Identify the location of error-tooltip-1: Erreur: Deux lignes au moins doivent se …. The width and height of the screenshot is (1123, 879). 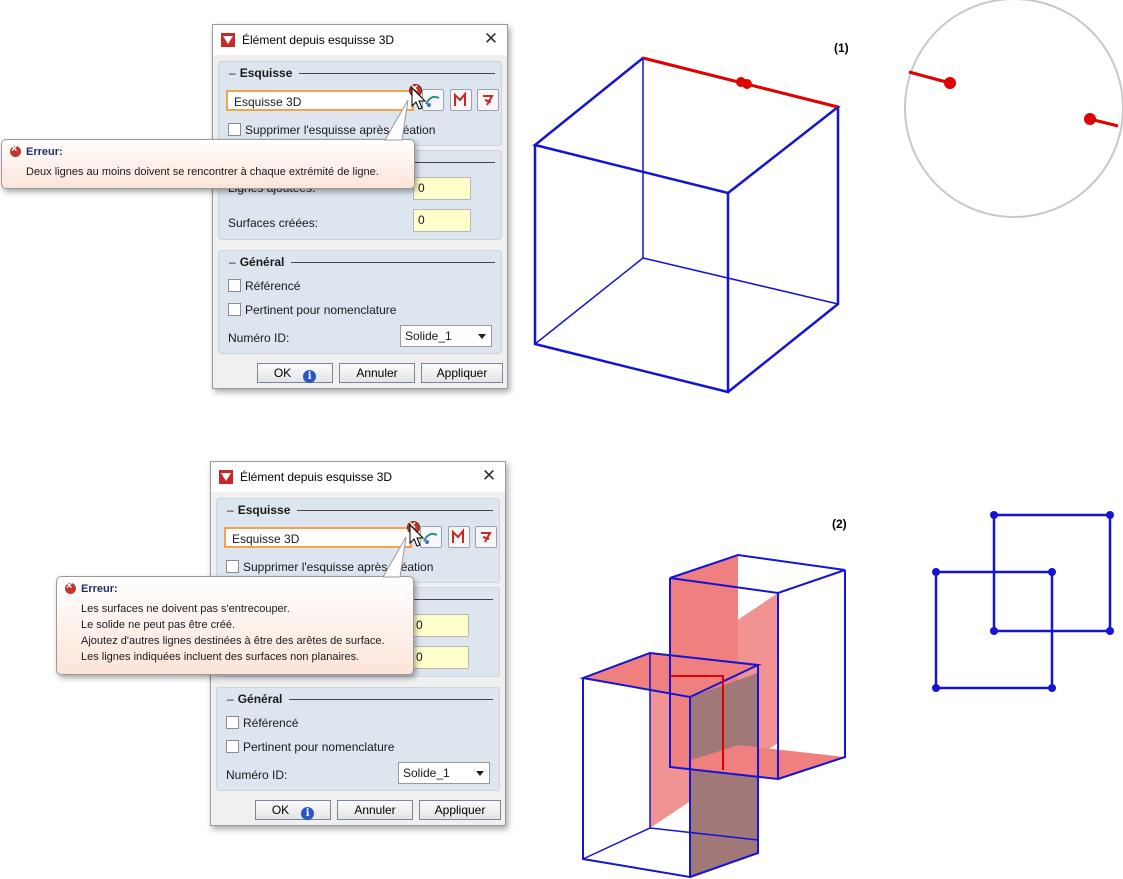
(208, 164).